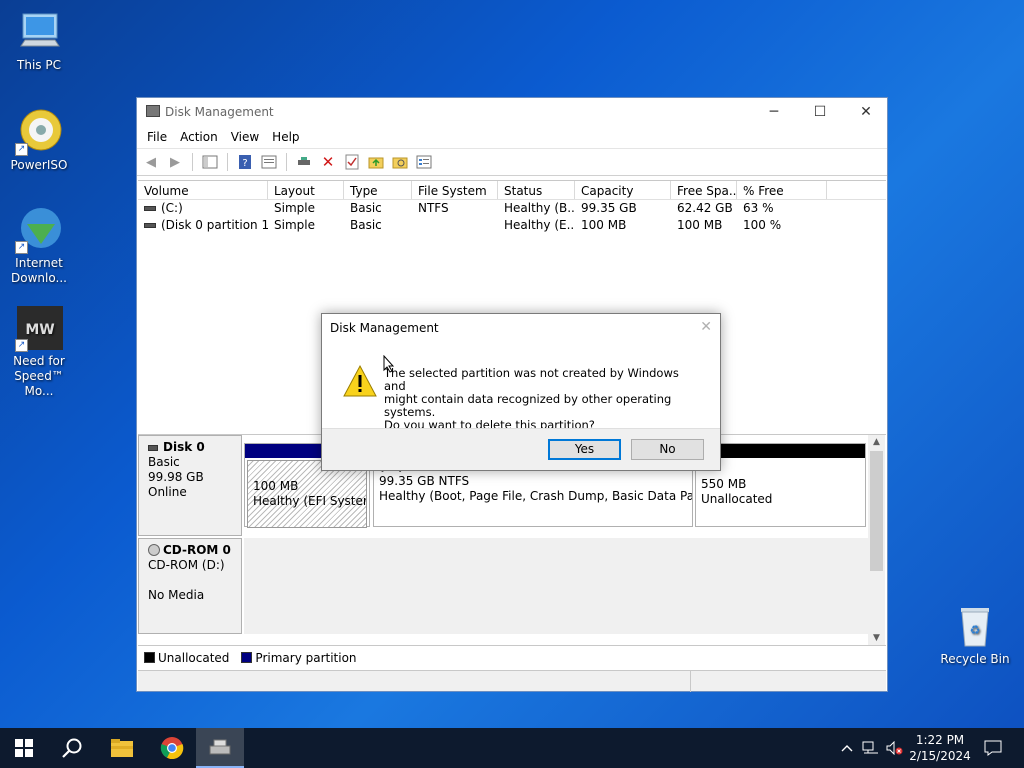  Describe the element at coordinates (940, 756) in the screenshot. I see `clock-date: 2/15/2024` at that location.